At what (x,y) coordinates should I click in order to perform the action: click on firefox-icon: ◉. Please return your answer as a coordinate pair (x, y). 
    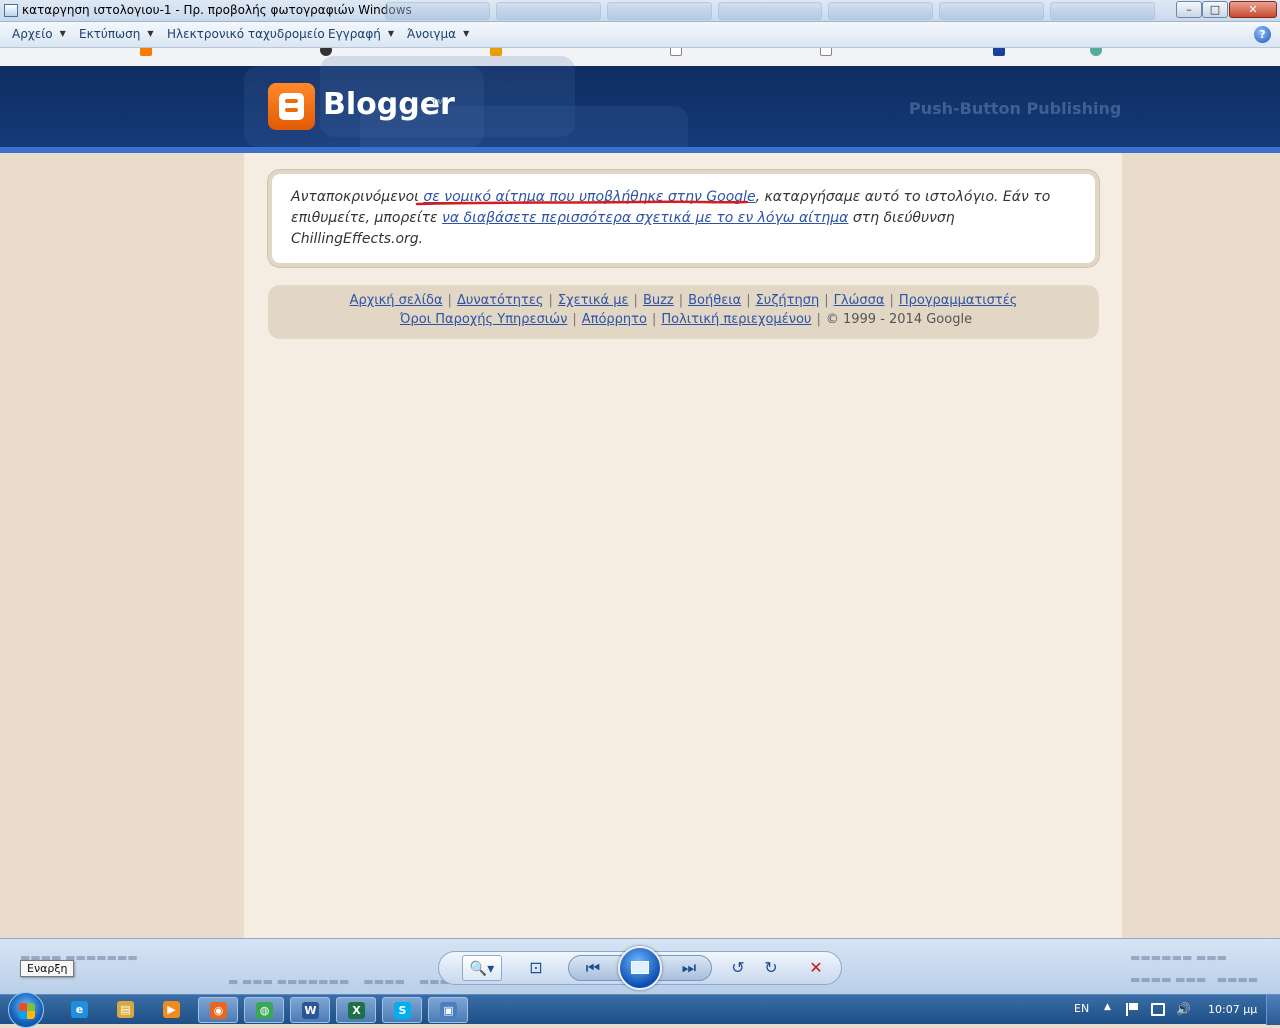
    Looking at the image, I should click on (218, 1010).